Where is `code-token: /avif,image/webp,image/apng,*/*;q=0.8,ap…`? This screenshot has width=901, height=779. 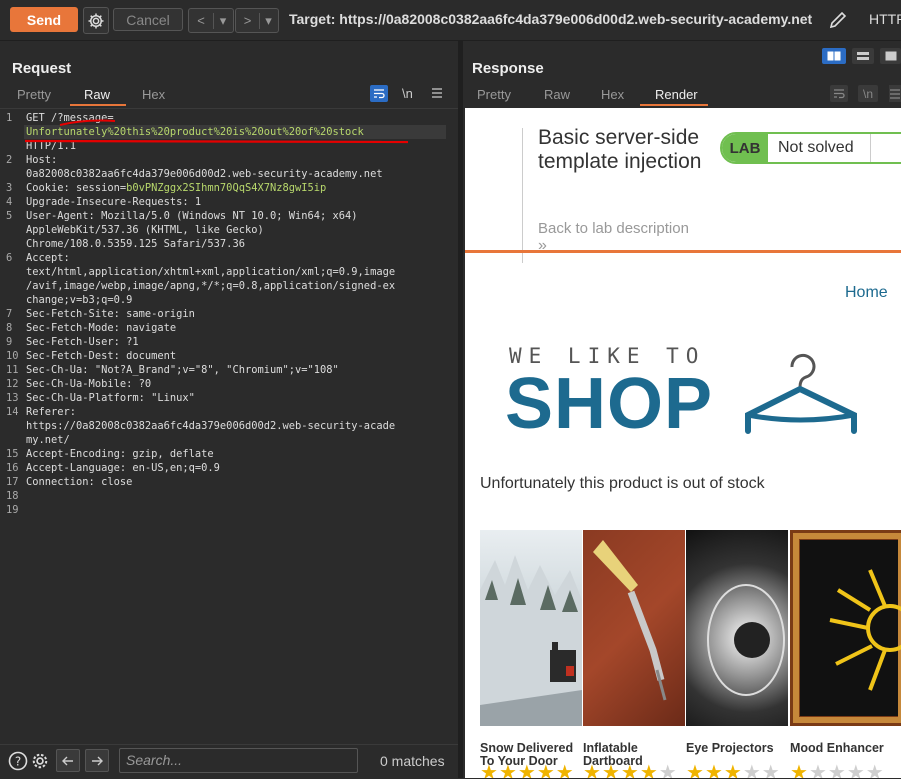
code-token: /avif,image/webp,image/apng,*/*;q=0.8,ap… is located at coordinates (211, 286).